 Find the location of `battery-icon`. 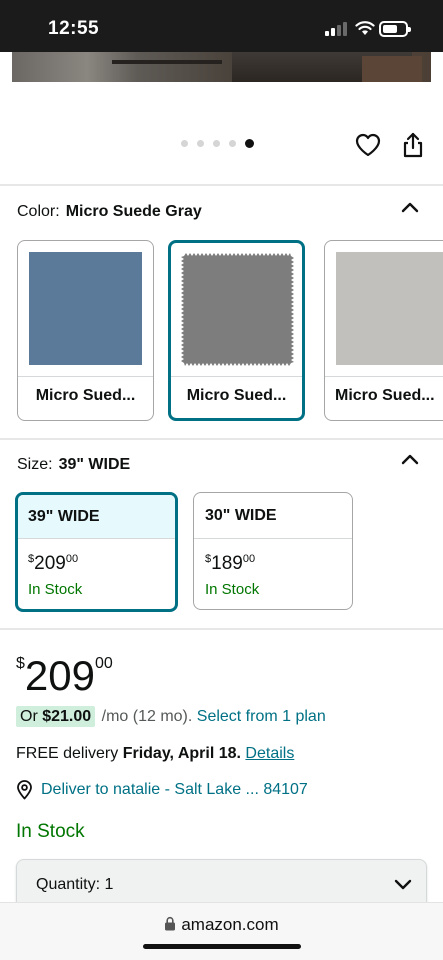

battery-icon is located at coordinates (395, 29).